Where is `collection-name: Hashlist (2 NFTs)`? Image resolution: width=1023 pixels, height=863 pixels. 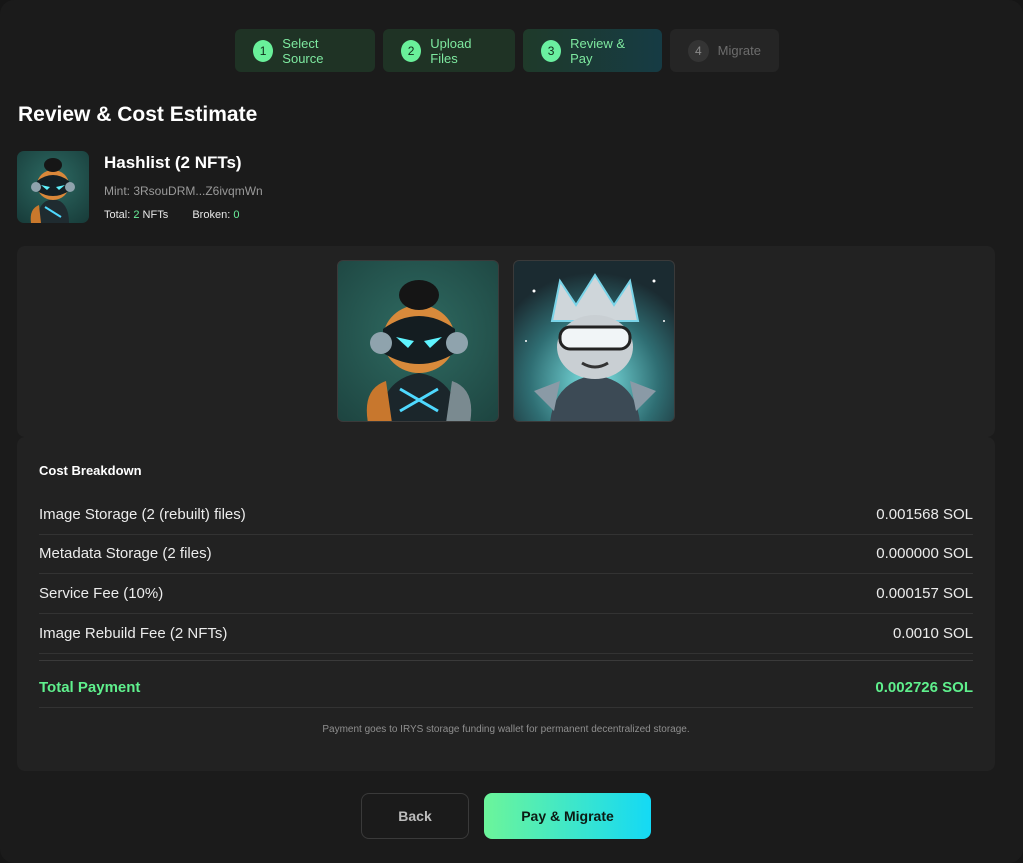 collection-name: Hashlist (2 NFTs) is located at coordinates (173, 162).